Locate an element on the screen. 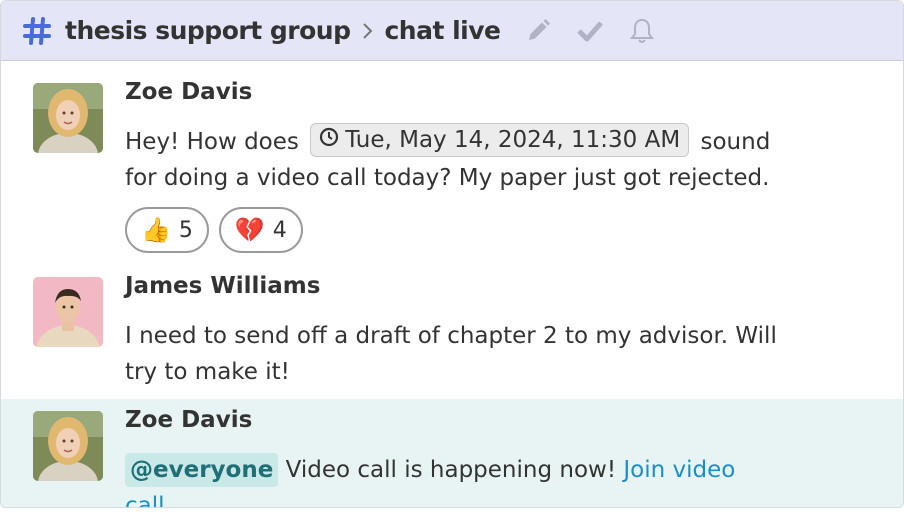 The height and width of the screenshot is (512, 904). reaction-bar: 👍 5 💔 4 is located at coordinates (214, 230).